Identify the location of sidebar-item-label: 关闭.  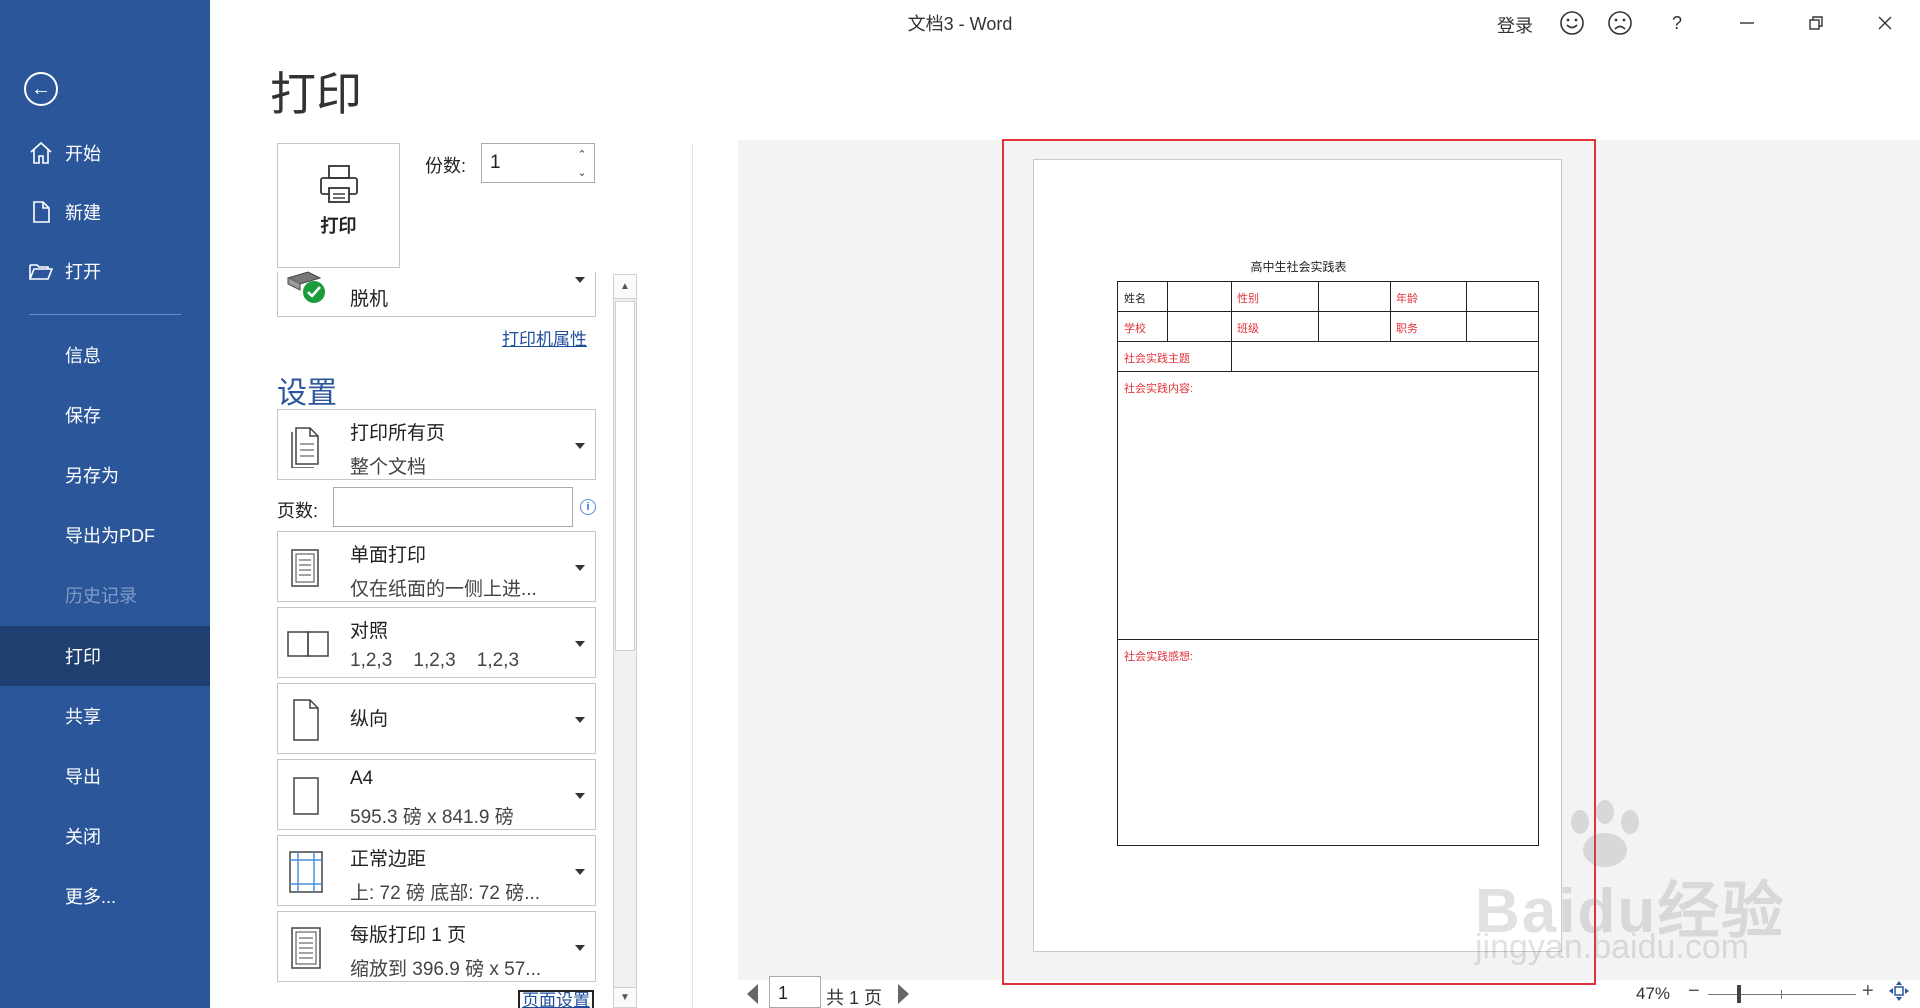
(83, 837).